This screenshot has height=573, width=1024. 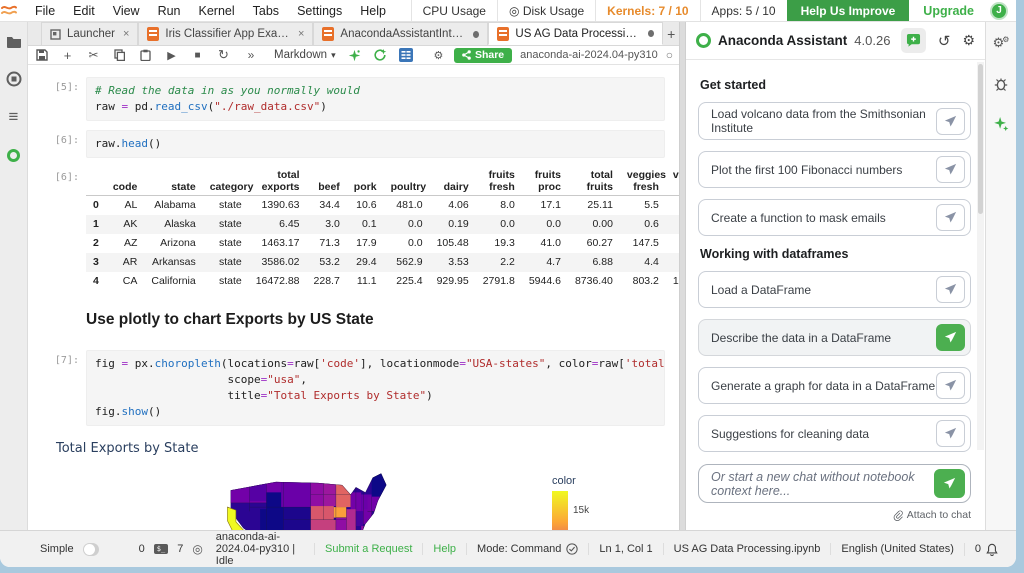 I want to click on tab-launcher: Launcher ×, so click(x=90, y=33).